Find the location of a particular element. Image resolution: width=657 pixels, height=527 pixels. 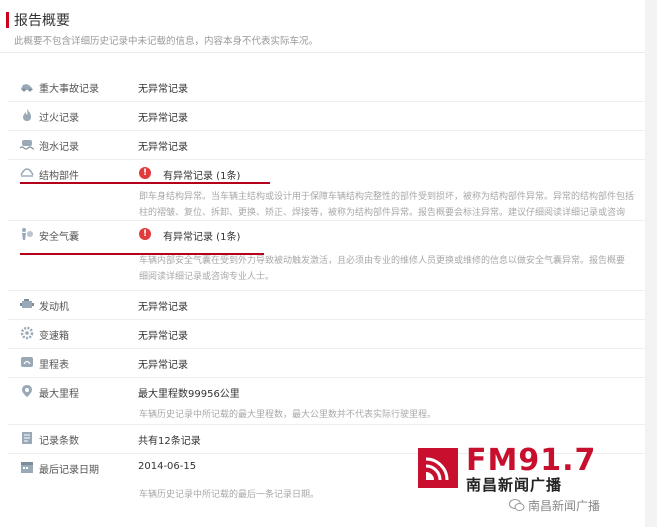

row-label: 重大事故记录 is located at coordinates (69, 89).